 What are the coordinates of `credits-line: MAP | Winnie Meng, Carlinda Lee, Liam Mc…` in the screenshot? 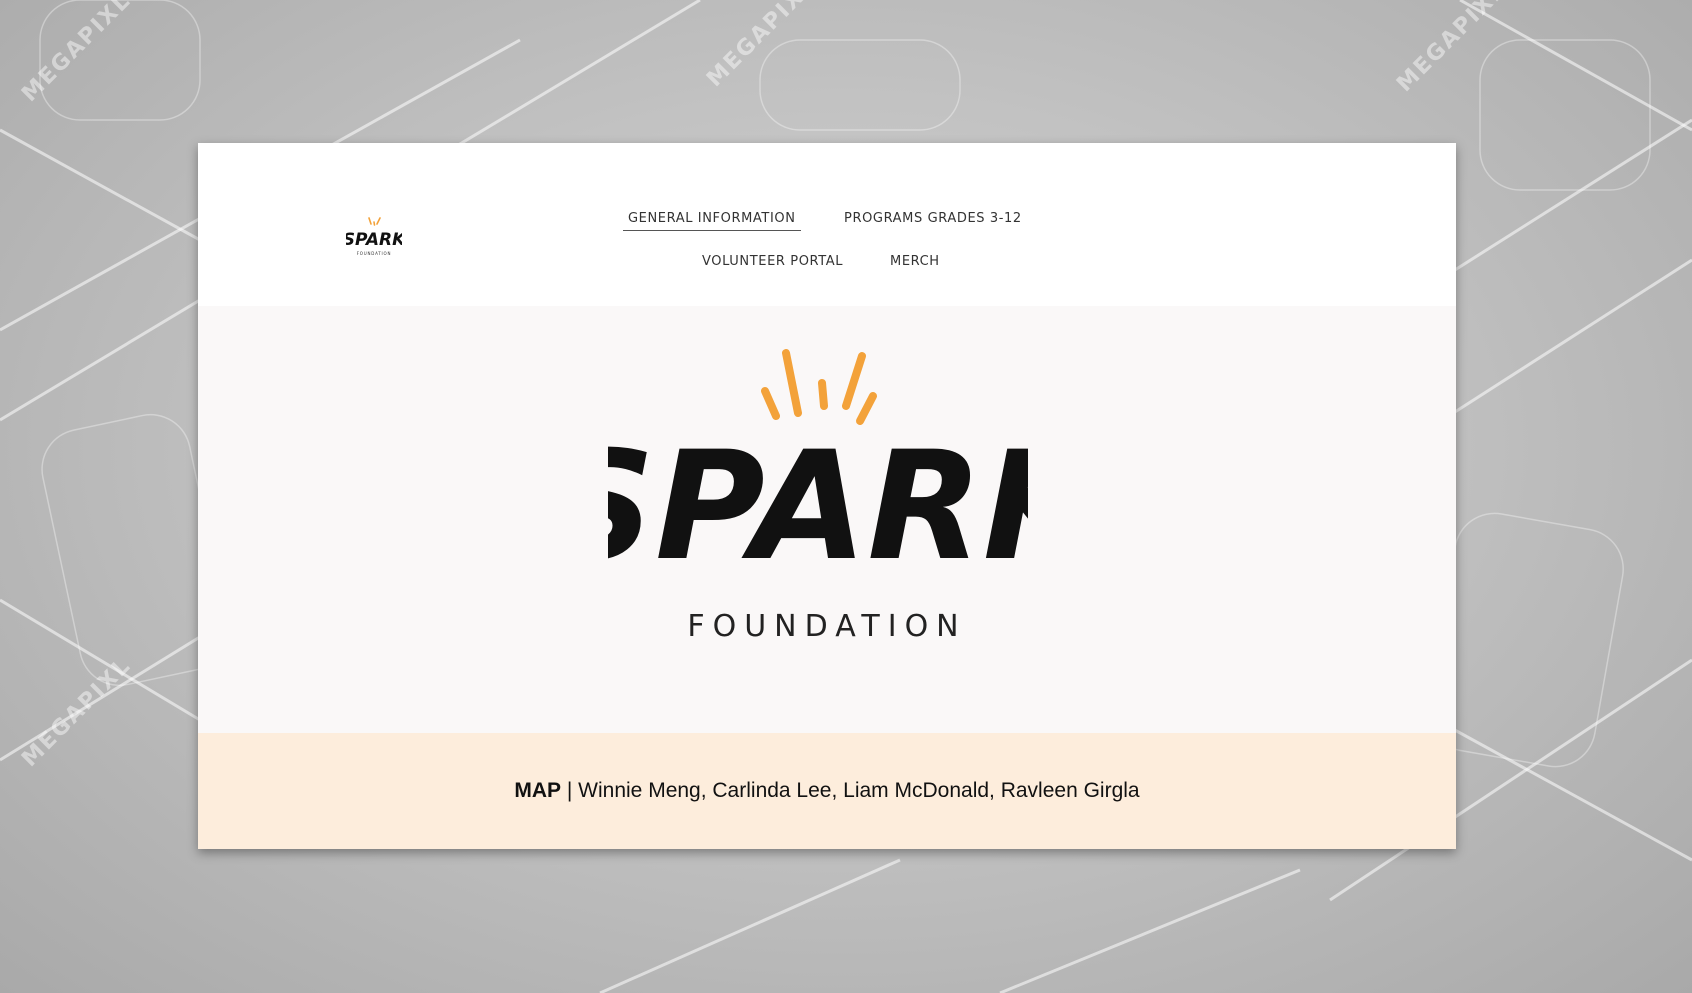 It's located at (827, 791).